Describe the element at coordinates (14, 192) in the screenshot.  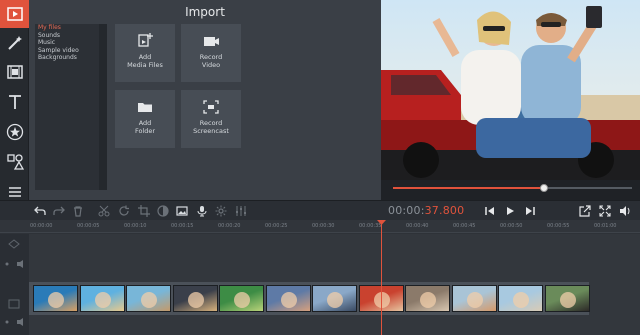
I see `list-icon` at that location.